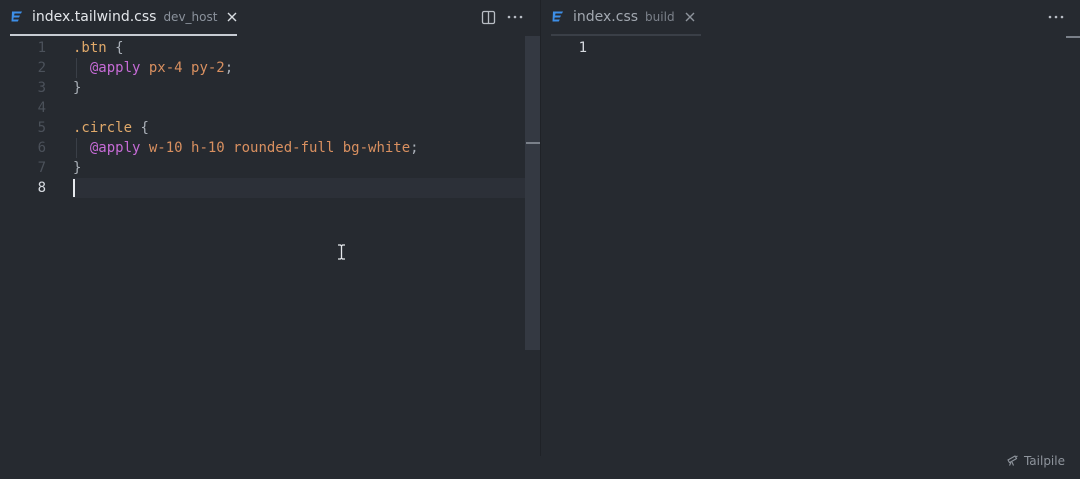 Image resolution: width=1080 pixels, height=479 pixels. I want to click on brand-label: Tailpile, so click(1044, 461).